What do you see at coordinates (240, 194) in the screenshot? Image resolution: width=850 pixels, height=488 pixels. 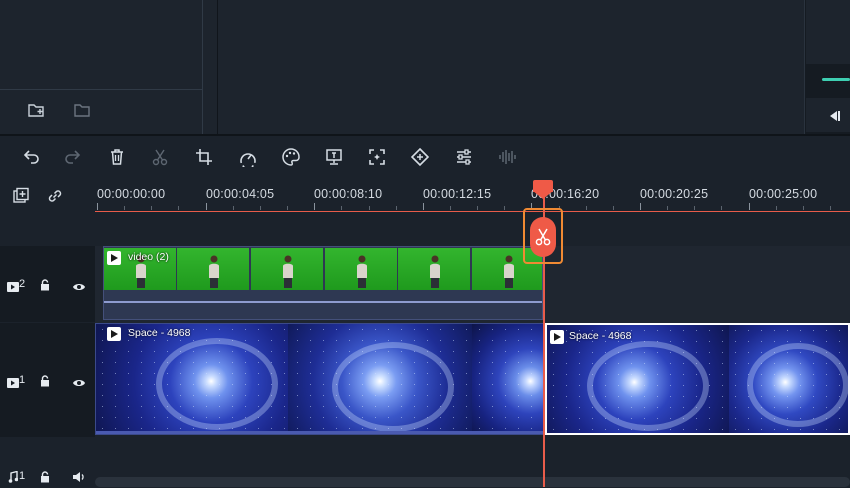 I see `timecode-label: 00:00:04:05` at bounding box center [240, 194].